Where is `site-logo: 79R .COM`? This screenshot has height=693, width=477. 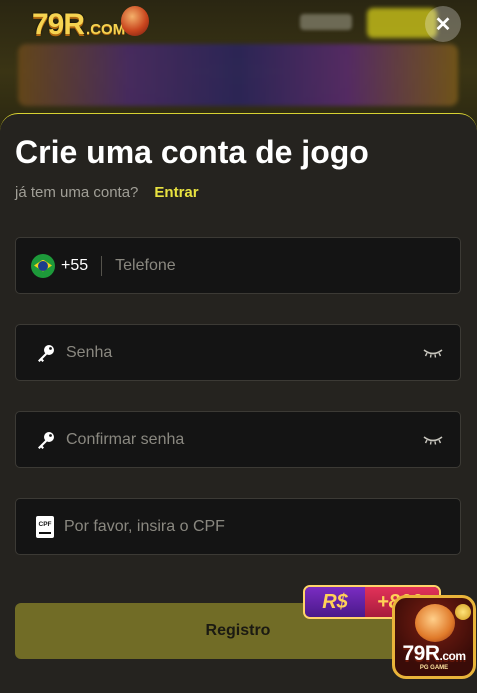
site-logo: 79R .COM is located at coordinates (91, 24).